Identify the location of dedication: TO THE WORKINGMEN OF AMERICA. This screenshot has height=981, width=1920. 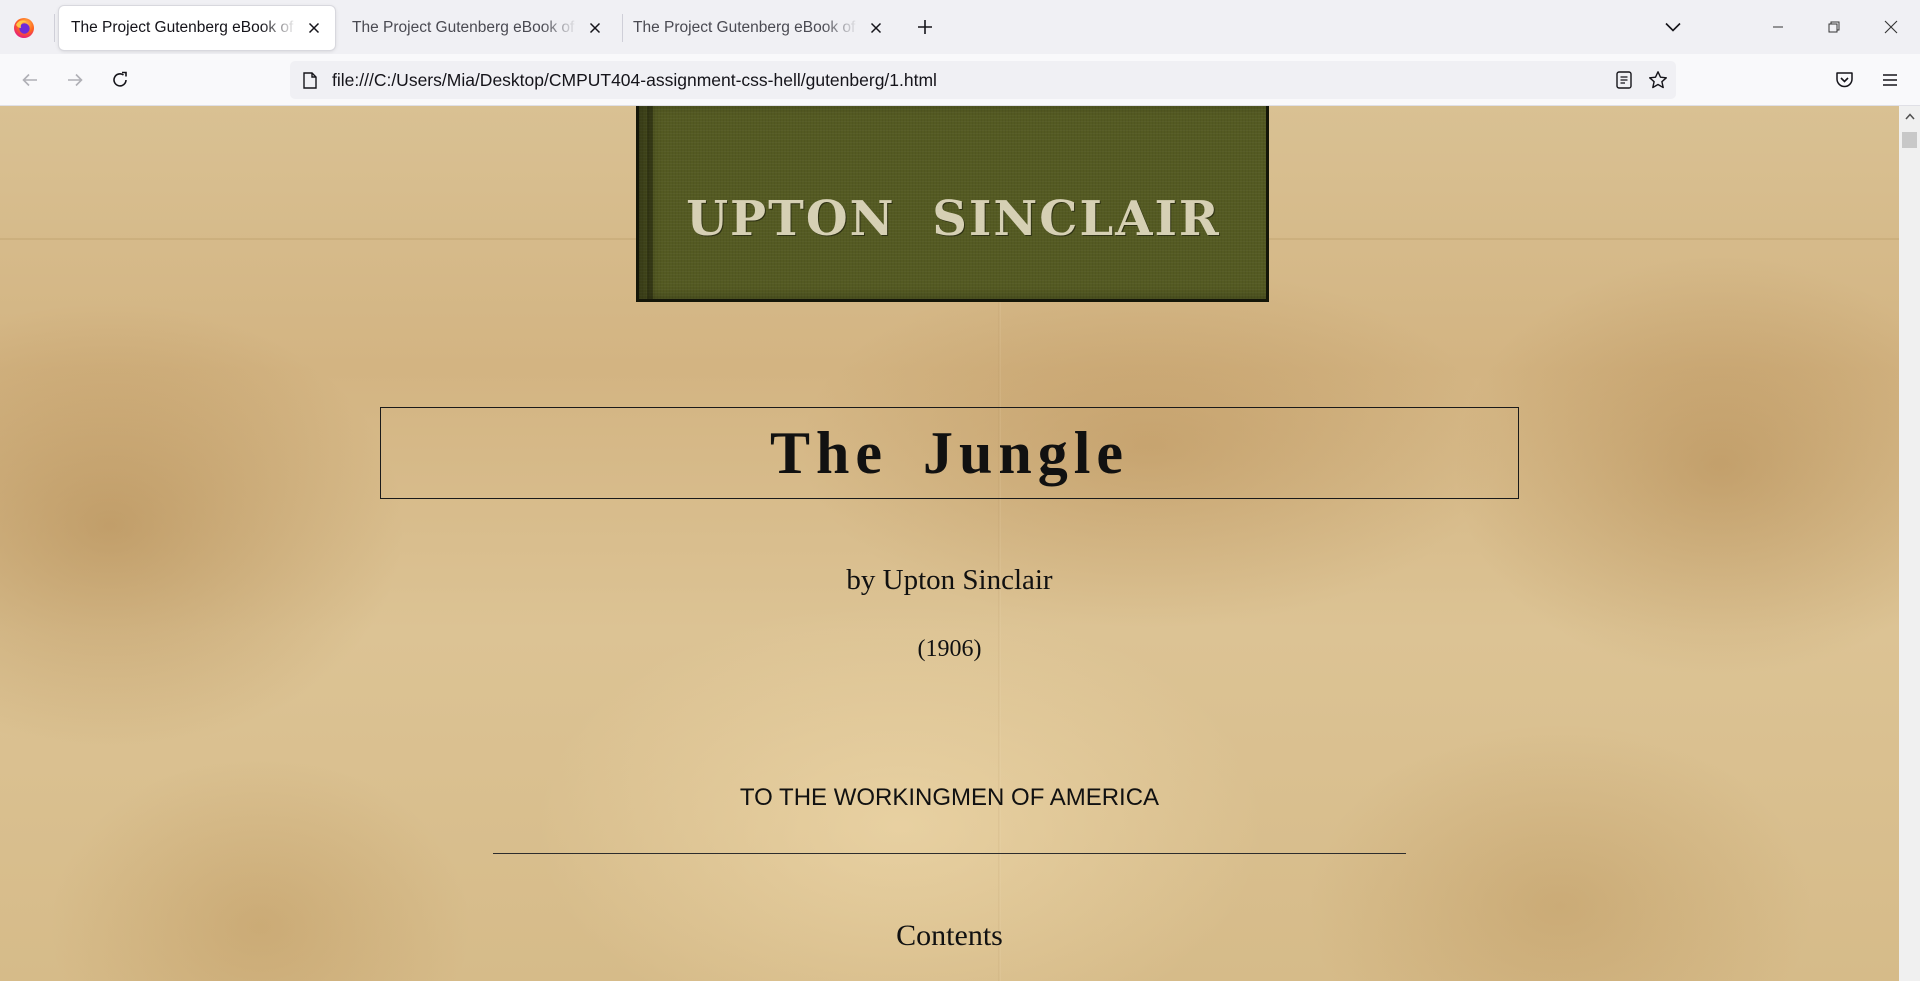
(949, 797).